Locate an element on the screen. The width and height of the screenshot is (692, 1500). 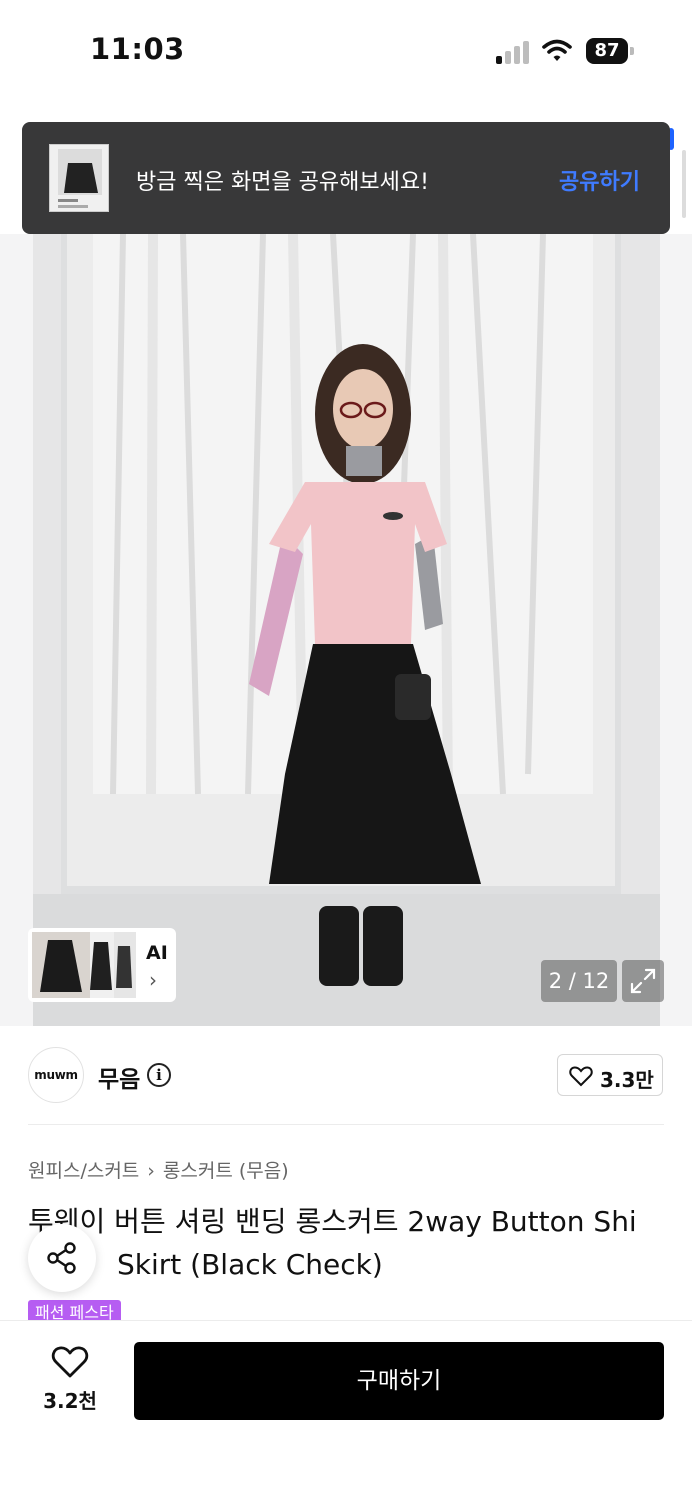
expand-icon is located at coordinates (643, 981).